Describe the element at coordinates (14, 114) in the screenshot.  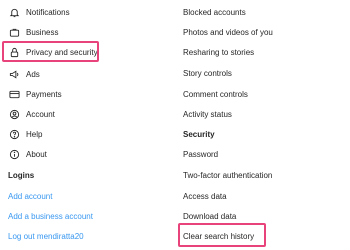
I see `account-circle-icon` at that location.